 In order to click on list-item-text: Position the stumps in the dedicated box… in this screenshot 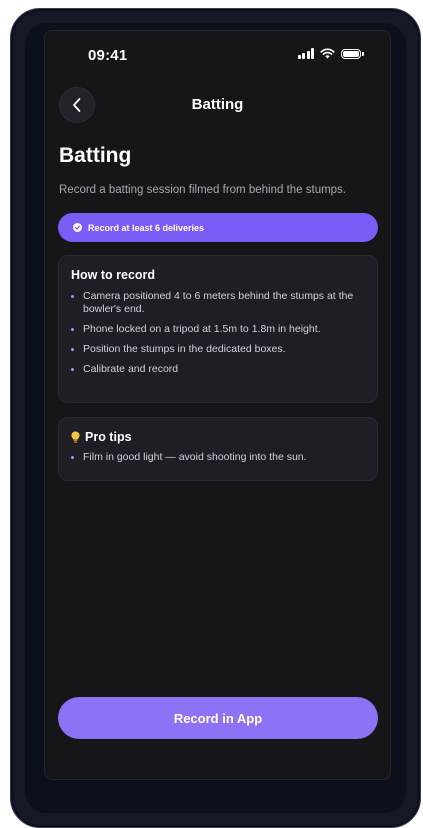, I will do `click(184, 349)`.